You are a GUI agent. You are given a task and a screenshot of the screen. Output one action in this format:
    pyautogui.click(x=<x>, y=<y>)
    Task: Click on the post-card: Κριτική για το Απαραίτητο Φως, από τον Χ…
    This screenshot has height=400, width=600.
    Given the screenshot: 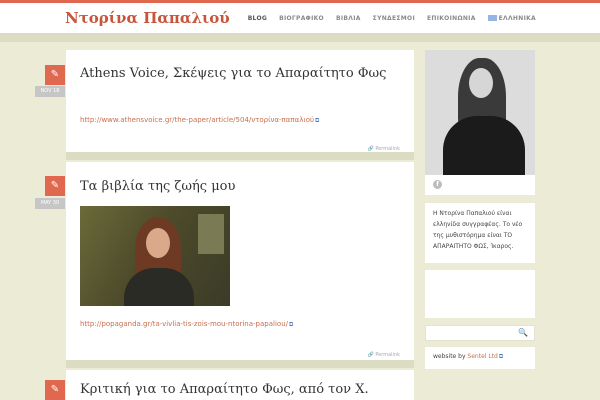 What is the action you would take?
    pyautogui.click(x=240, y=385)
    